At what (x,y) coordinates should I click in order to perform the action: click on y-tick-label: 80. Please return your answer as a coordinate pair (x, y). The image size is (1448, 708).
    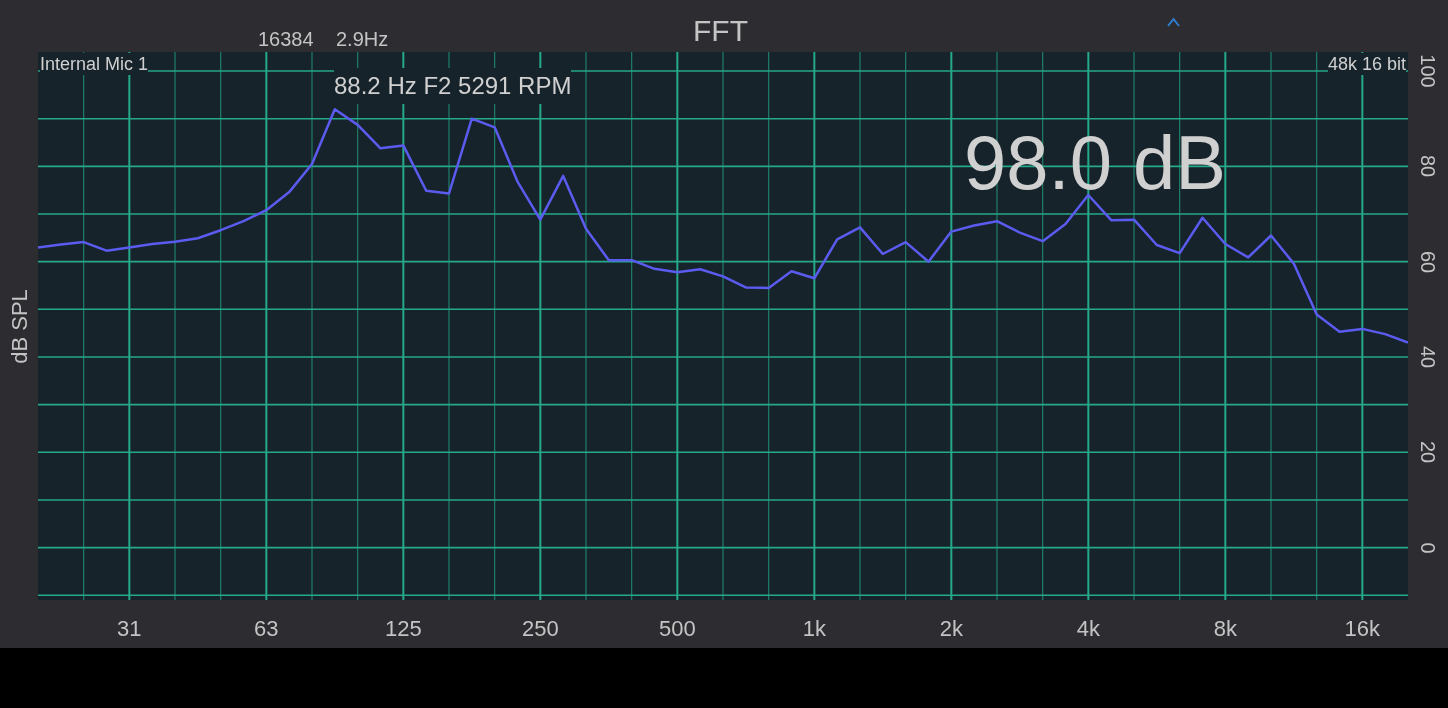
    Looking at the image, I should click on (1428, 166).